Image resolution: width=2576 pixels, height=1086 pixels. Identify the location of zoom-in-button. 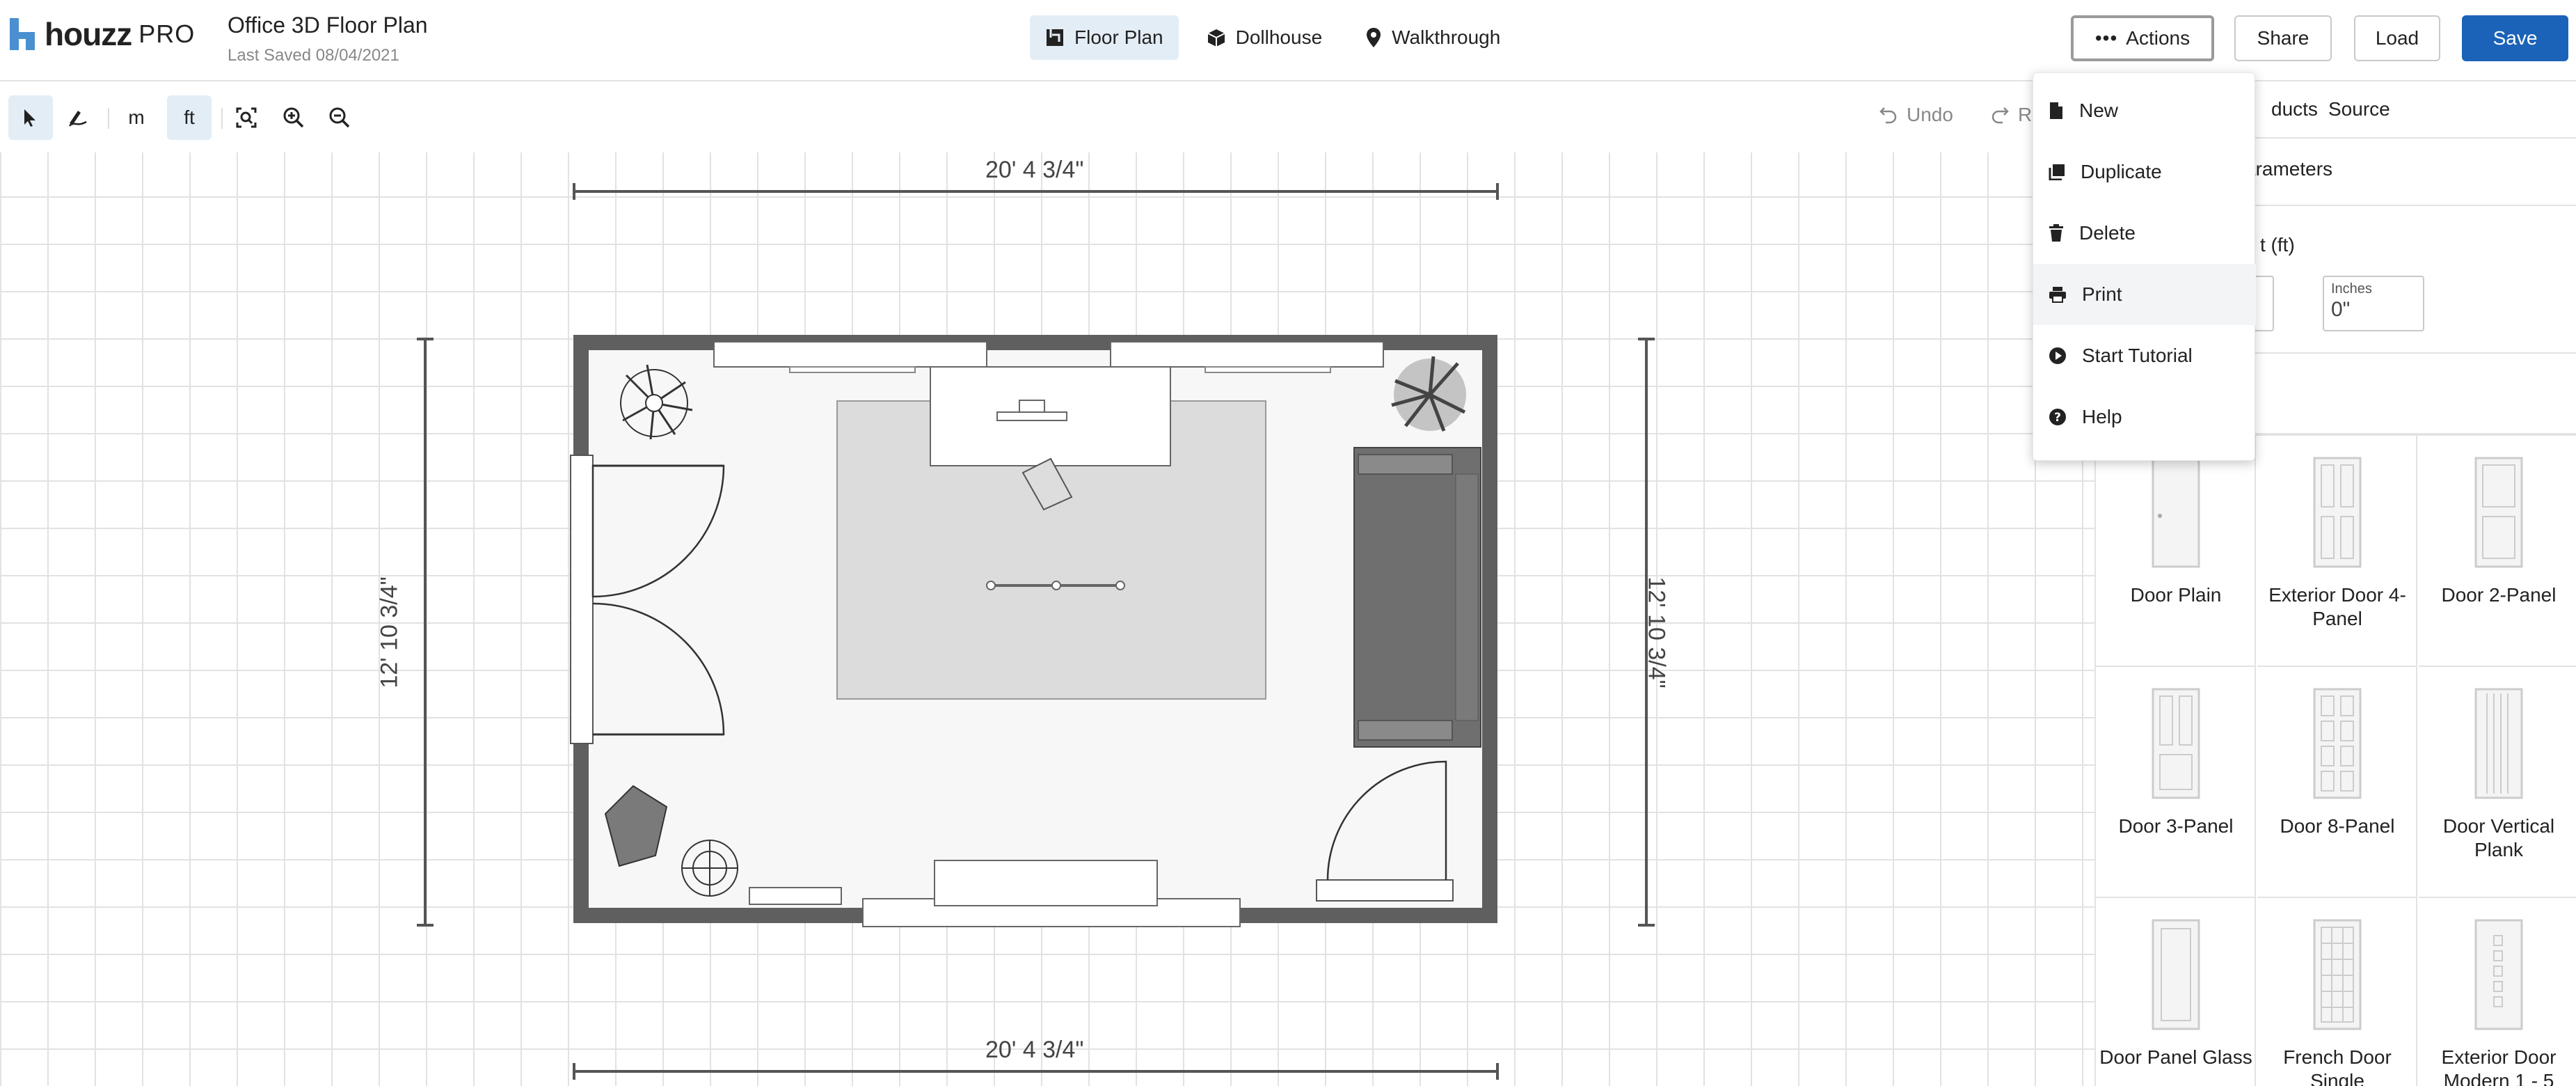
(293, 118).